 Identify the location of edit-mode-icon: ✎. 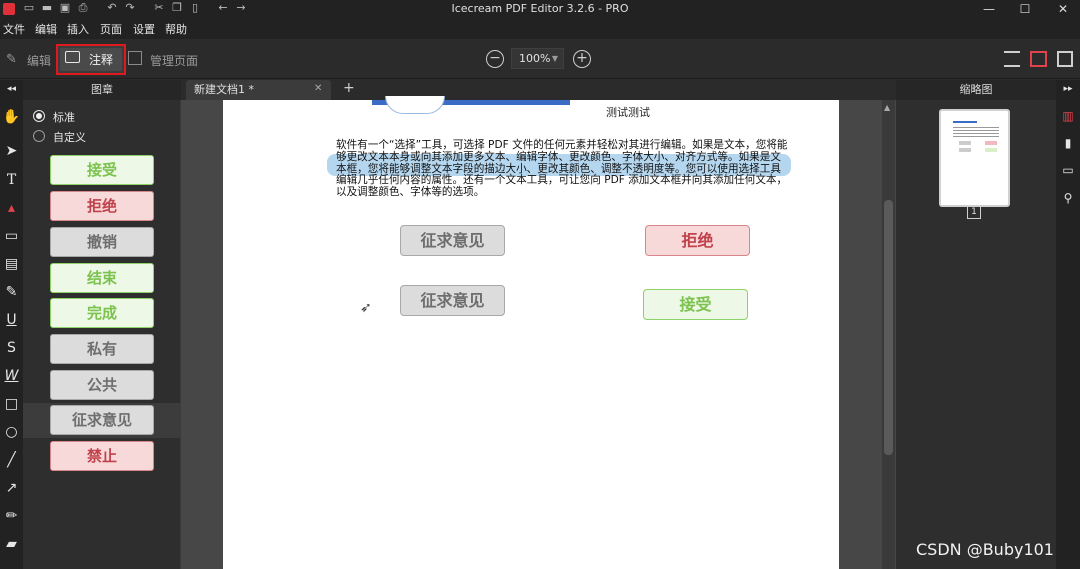
(11, 59).